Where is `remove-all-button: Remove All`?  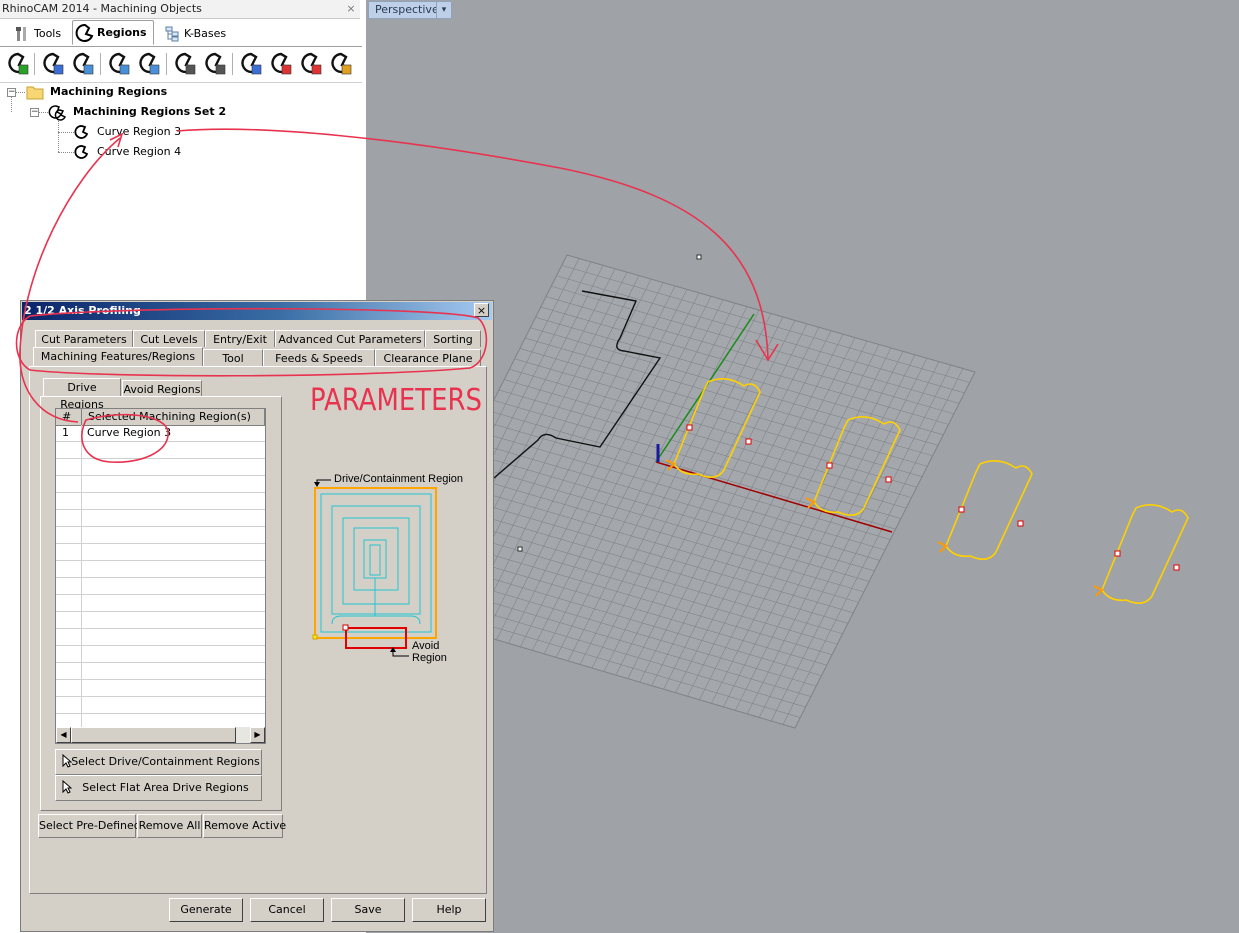 remove-all-button: Remove All is located at coordinates (169, 826).